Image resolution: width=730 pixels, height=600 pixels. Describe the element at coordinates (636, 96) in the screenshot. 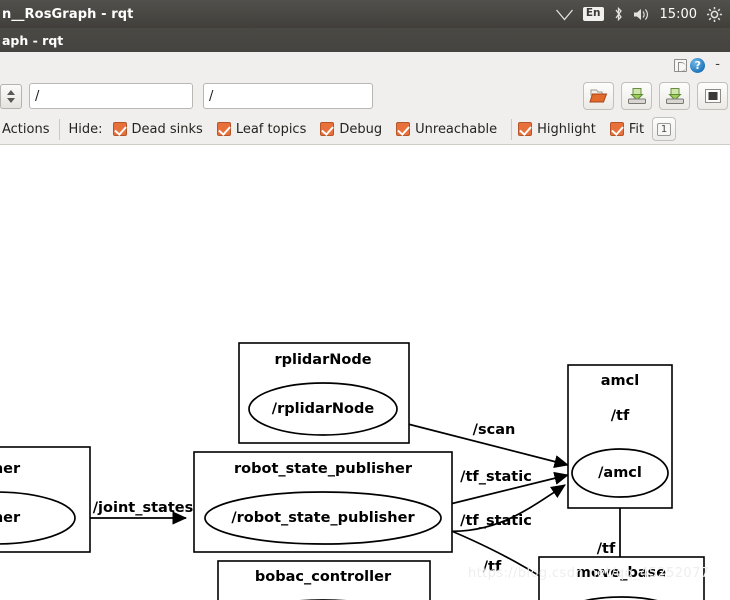

I see `save-dot-button` at that location.